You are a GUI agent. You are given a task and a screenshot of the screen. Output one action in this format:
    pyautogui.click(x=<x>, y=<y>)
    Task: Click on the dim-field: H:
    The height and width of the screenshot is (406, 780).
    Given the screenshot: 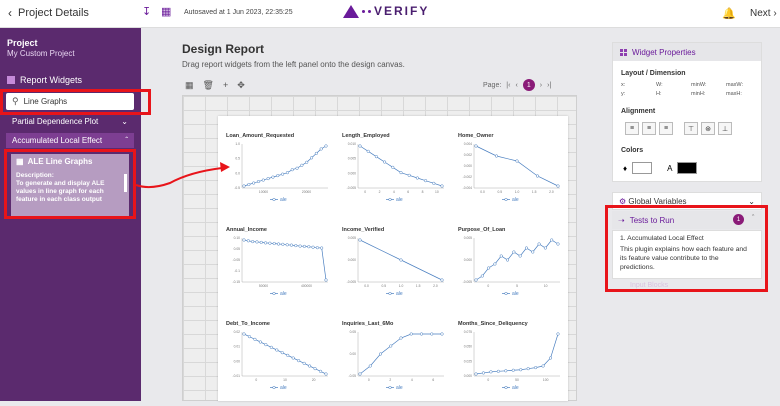 What is the action you would take?
    pyautogui.click(x=673, y=94)
    